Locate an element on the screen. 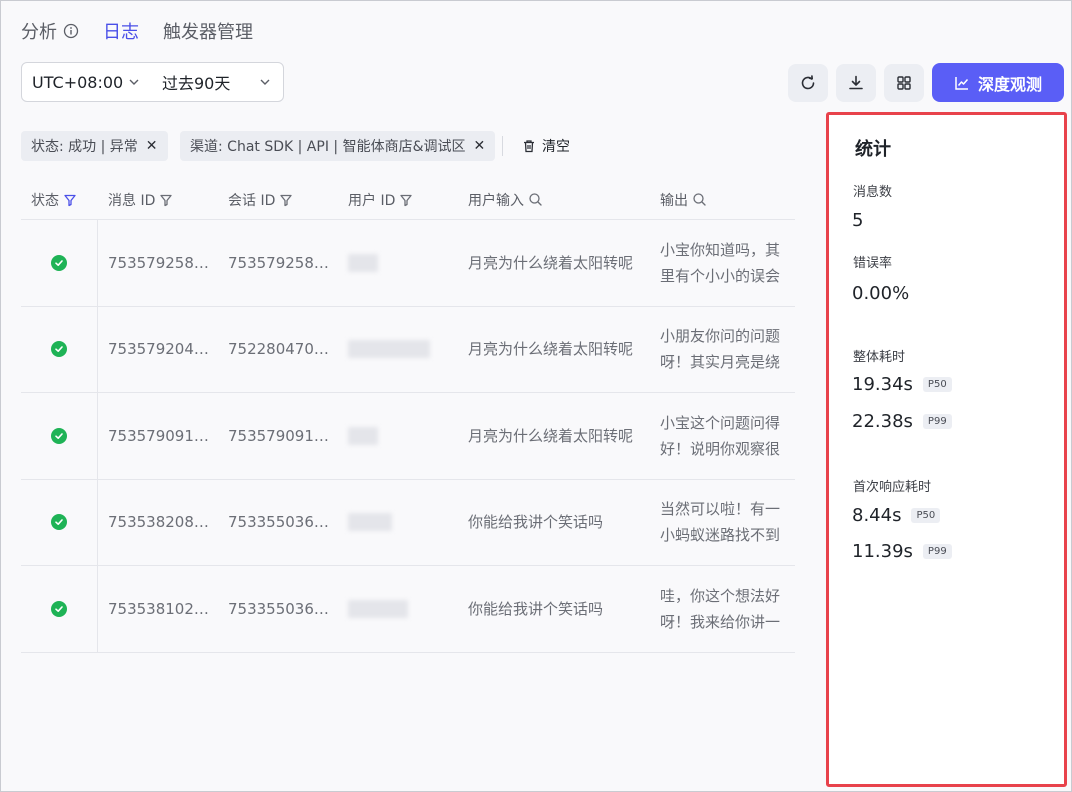  error-rate: 0.00% is located at coordinates (881, 293).